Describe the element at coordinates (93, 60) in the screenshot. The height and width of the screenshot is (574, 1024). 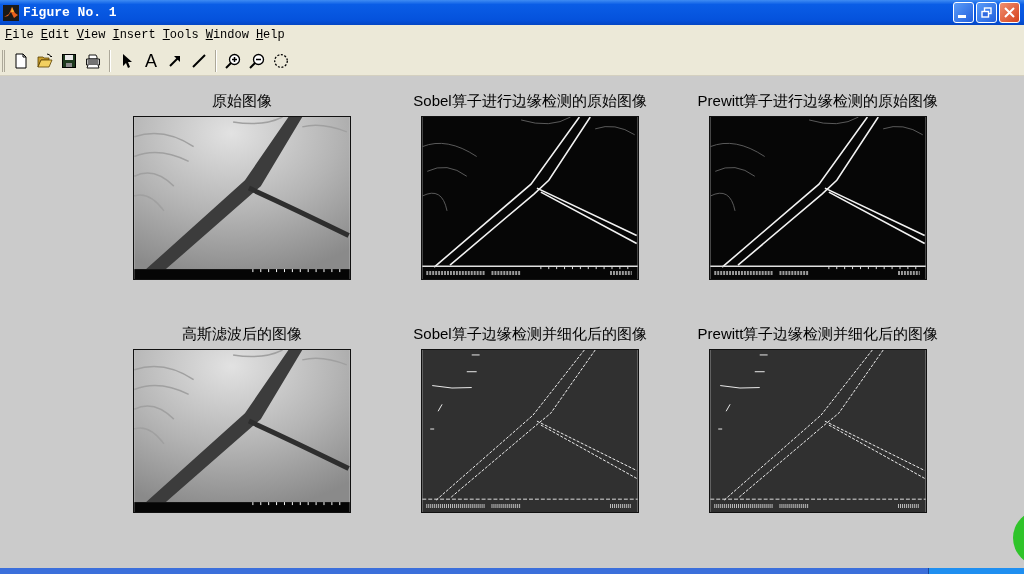
I see `print-icon` at that location.